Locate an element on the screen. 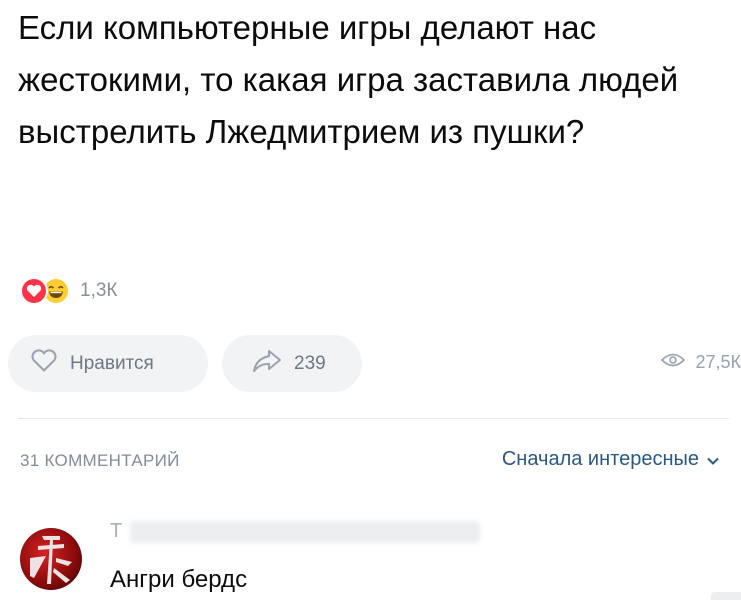 The height and width of the screenshot is (600, 741). redacted-author-name is located at coordinates (305, 531).